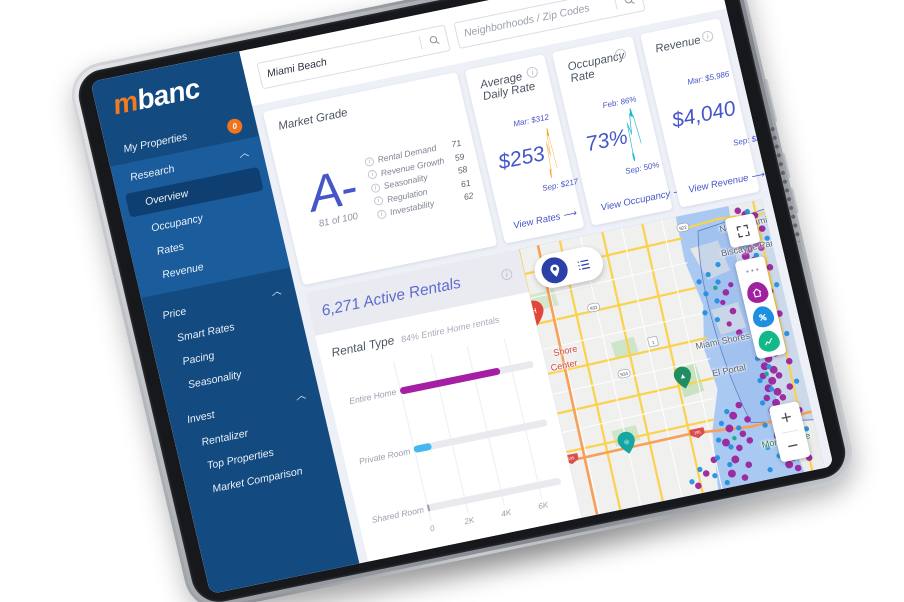  I want to click on sparkline-high-label: Mar: $5,986, so click(708, 77).